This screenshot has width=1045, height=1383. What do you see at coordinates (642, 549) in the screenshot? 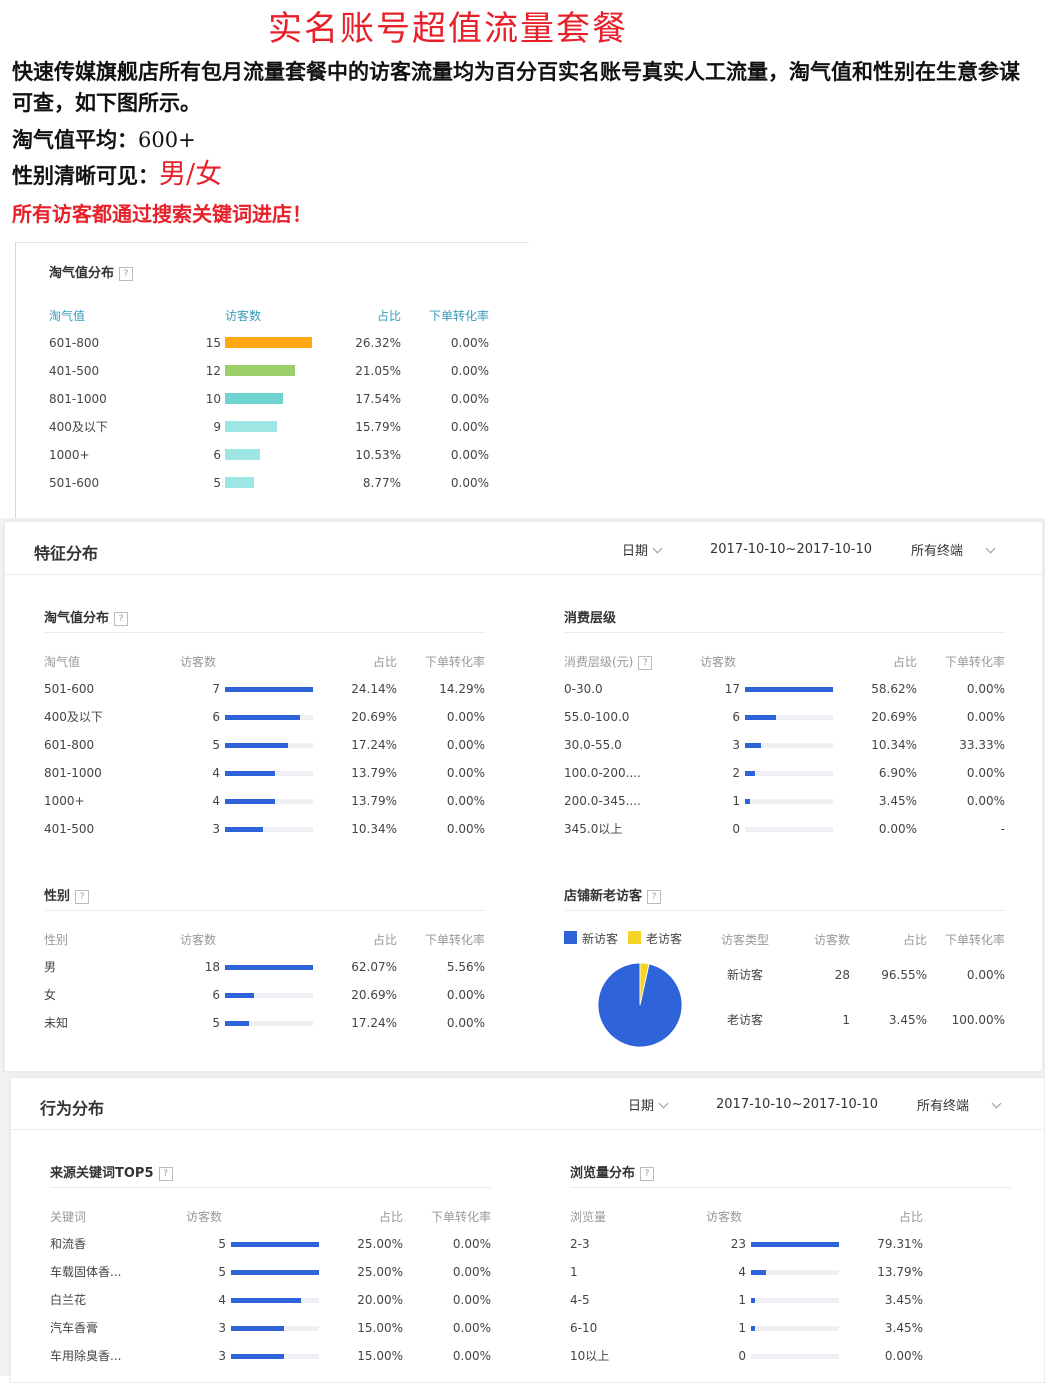
I see `feature-date-dropdown: 日期` at bounding box center [642, 549].